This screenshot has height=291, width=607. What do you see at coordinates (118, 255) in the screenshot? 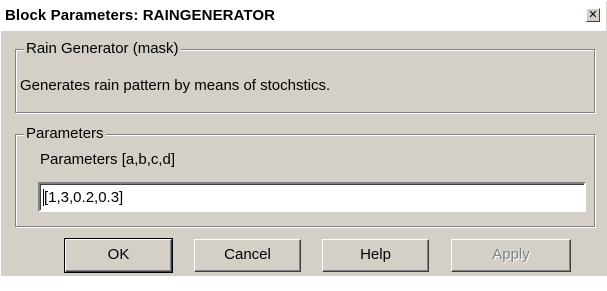
I see `ok-button: OK` at bounding box center [118, 255].